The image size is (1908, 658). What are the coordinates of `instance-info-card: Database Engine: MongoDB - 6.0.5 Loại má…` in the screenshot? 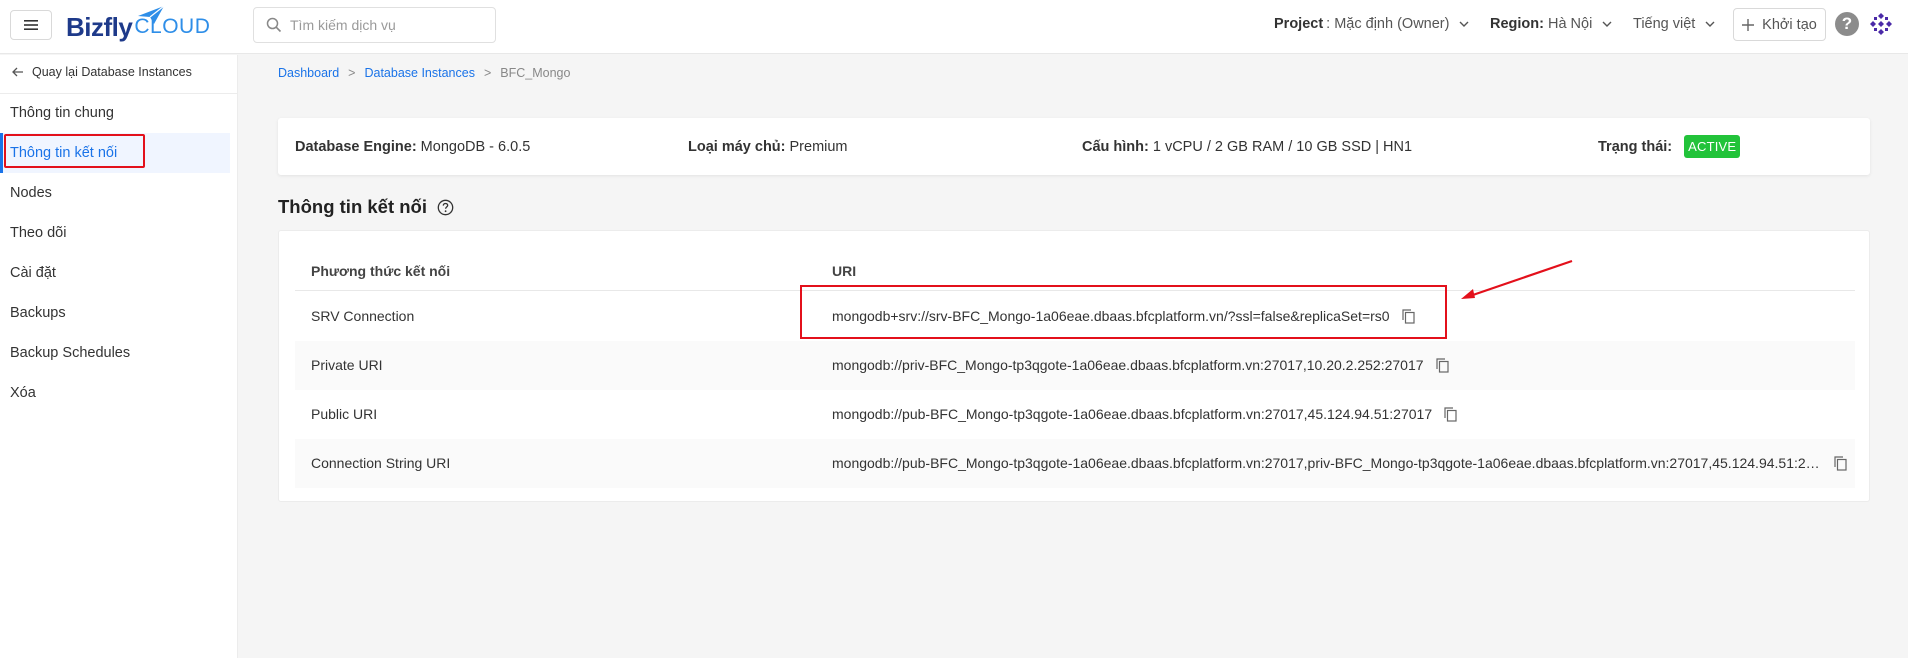 It's located at (1074, 146).